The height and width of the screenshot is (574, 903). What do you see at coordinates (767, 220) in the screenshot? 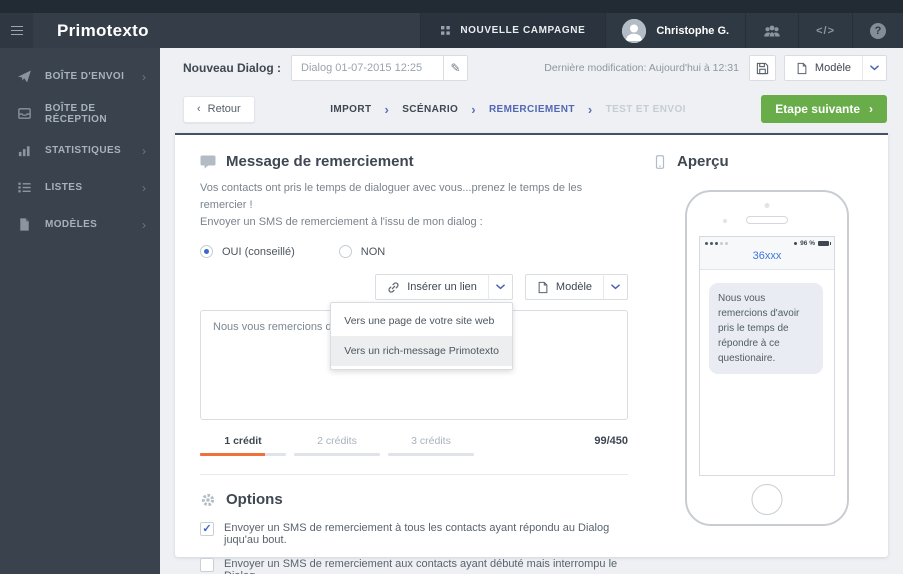
I see `phone-speaker-icon` at bounding box center [767, 220].